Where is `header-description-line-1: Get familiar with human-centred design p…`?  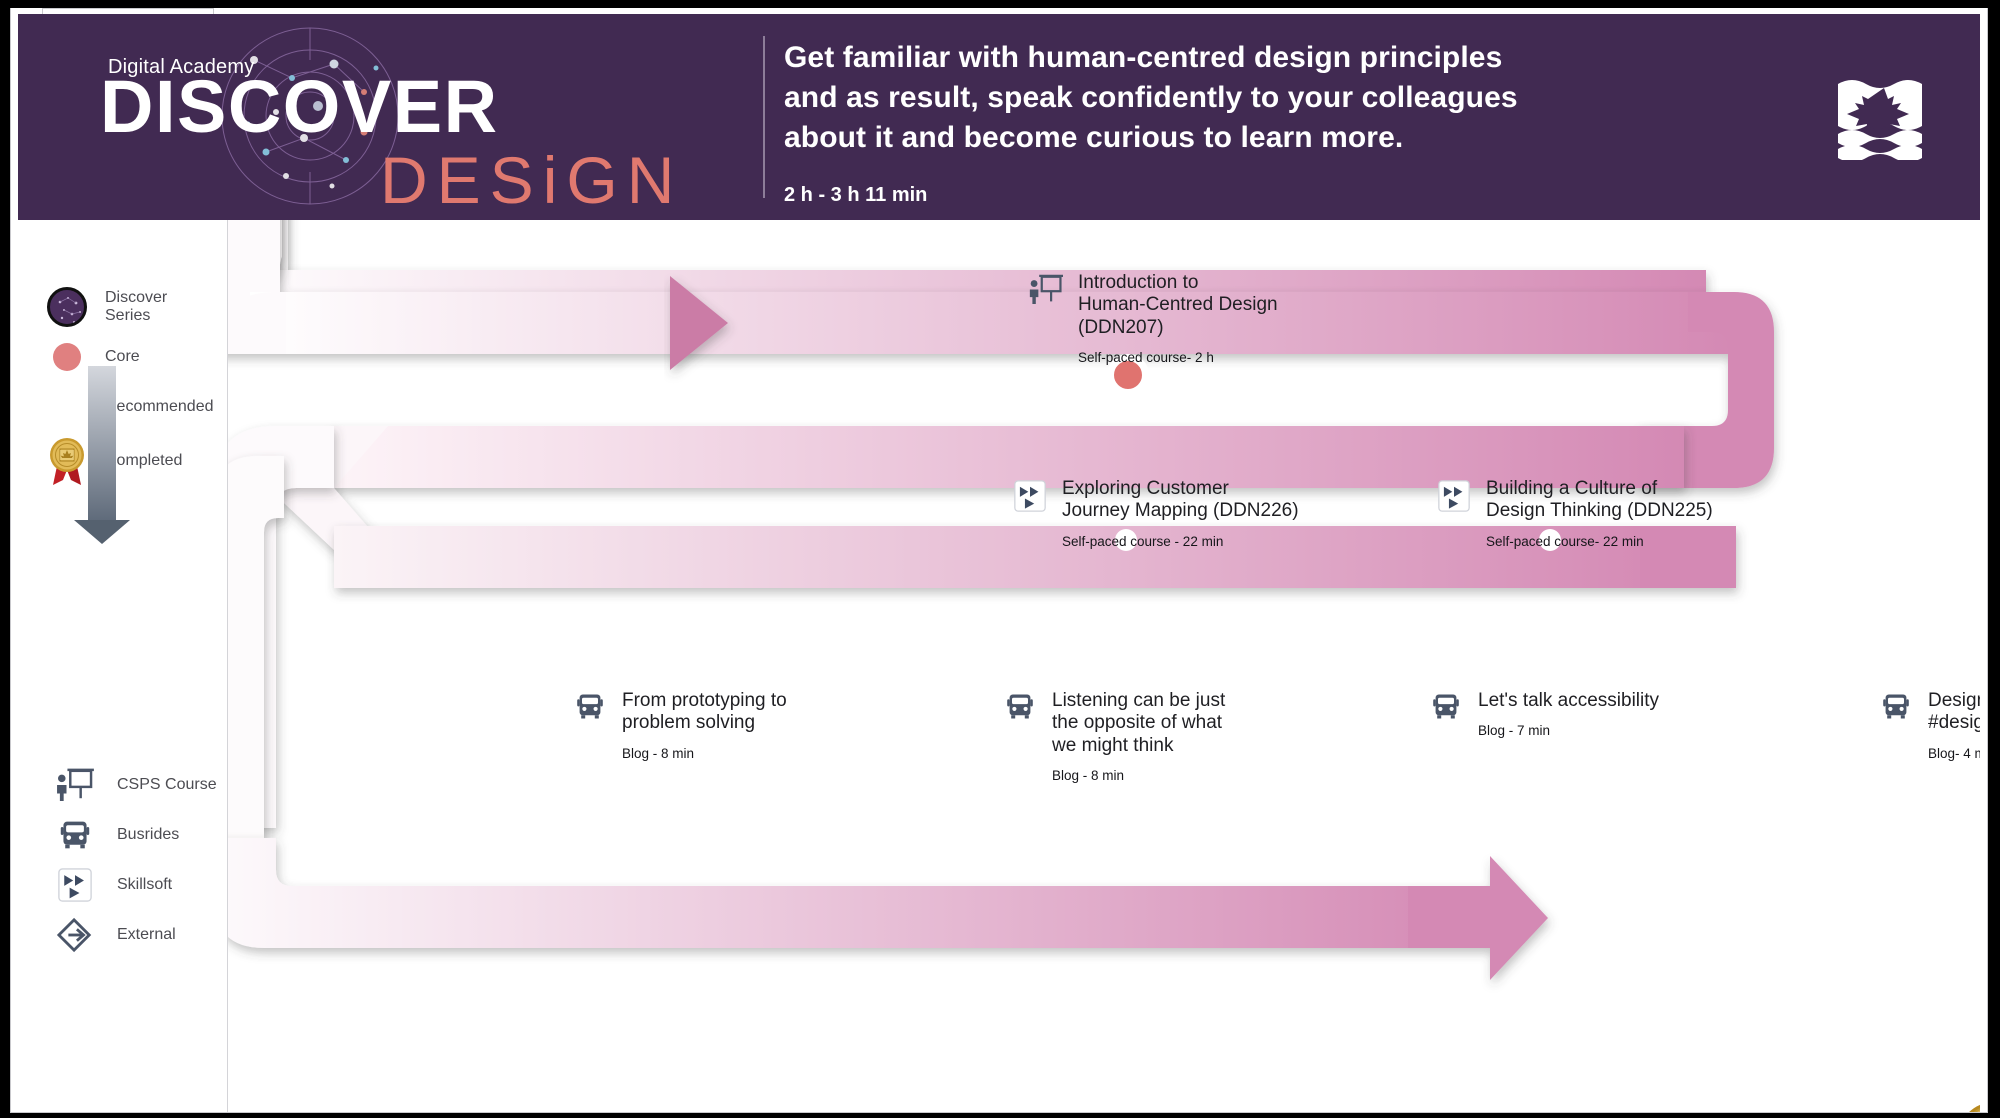
header-description-line-1: Get familiar with human-centred design p… is located at coordinates (1143, 57).